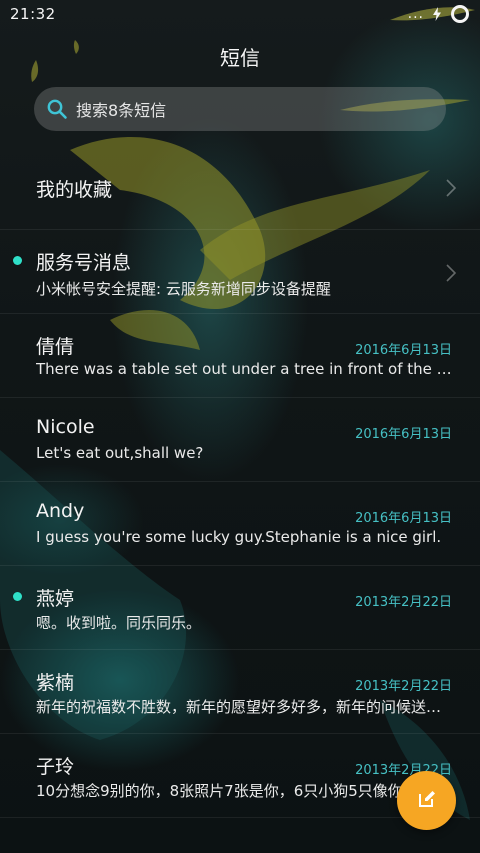 The image size is (480, 853). What do you see at coordinates (240, 58) in the screenshot?
I see `page-title: 短信` at bounding box center [240, 58].